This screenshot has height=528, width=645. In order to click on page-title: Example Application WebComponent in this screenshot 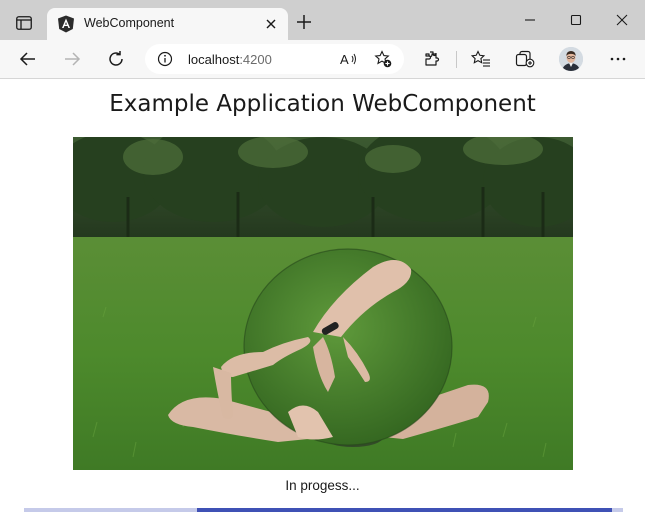, I will do `click(322, 104)`.